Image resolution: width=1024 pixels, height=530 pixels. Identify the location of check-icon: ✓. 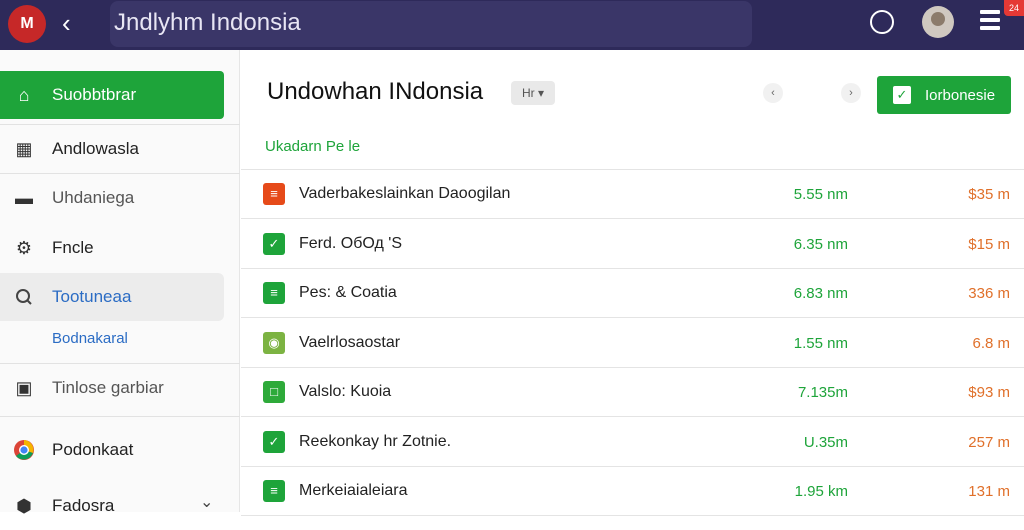
(902, 95).